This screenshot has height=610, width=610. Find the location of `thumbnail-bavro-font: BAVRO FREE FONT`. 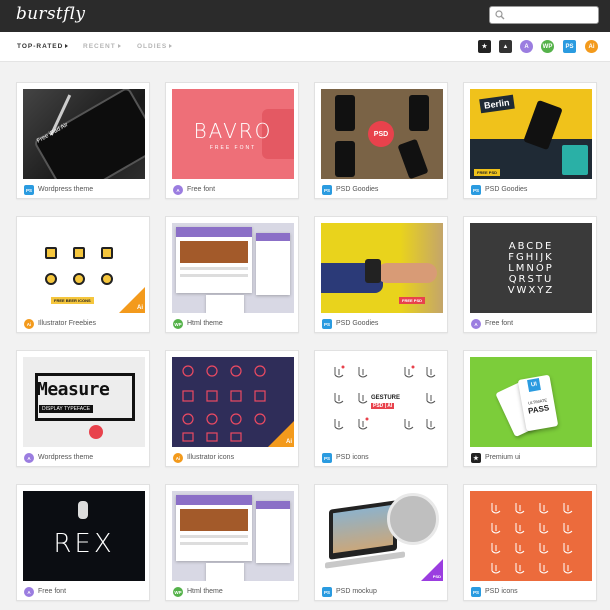

thumbnail-bavro-font: BAVRO FREE FONT is located at coordinates (233, 134).